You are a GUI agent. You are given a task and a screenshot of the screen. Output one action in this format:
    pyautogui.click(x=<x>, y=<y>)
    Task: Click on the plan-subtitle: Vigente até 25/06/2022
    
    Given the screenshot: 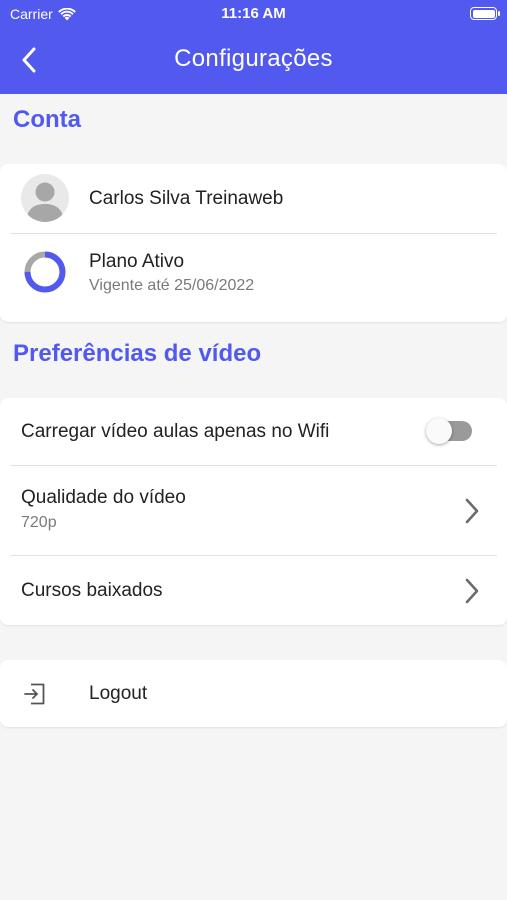 What is the action you would take?
    pyautogui.click(x=172, y=285)
    